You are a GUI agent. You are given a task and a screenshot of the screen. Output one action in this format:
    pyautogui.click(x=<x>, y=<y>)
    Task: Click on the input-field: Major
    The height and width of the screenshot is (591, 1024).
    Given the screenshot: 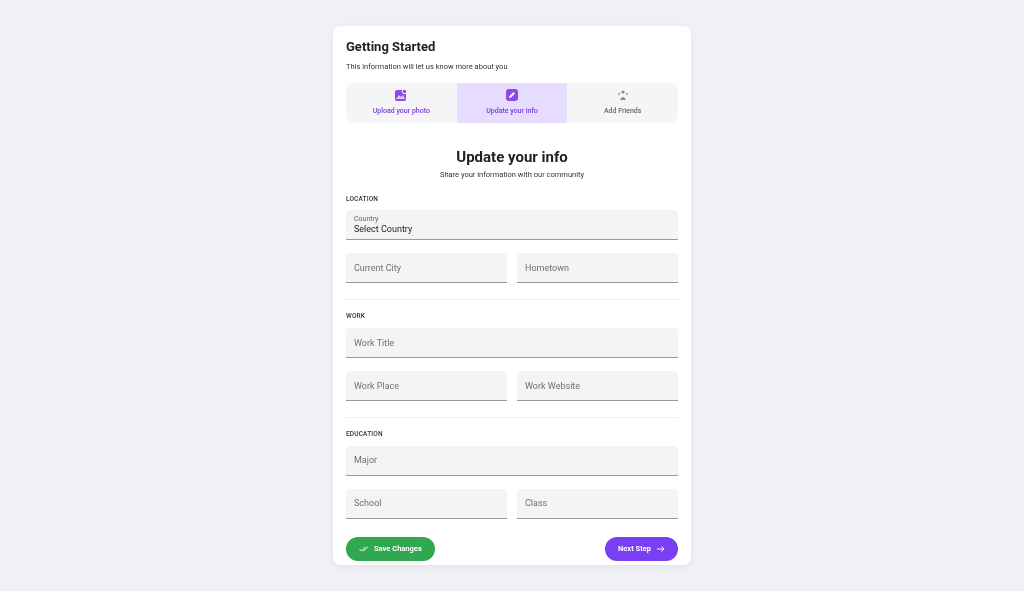 What is the action you would take?
    pyautogui.click(x=512, y=460)
    